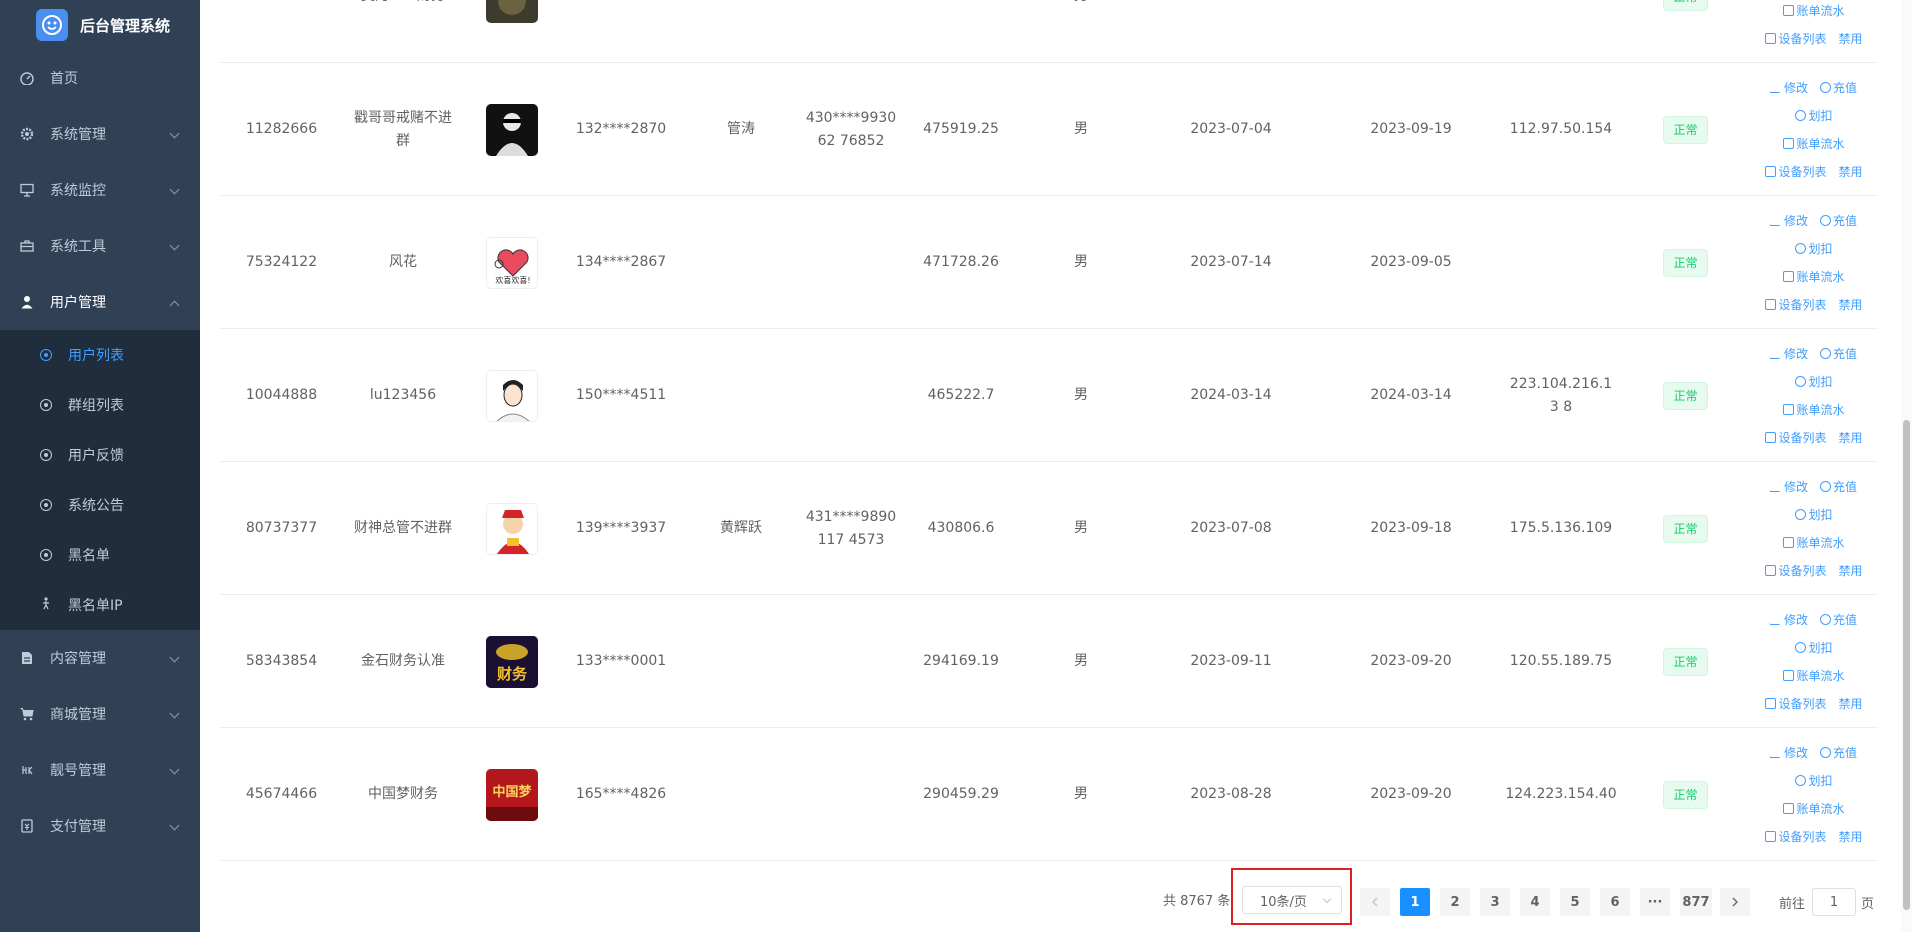  Describe the element at coordinates (1696, 902) in the screenshot. I see `page-button-last: 877` at that location.